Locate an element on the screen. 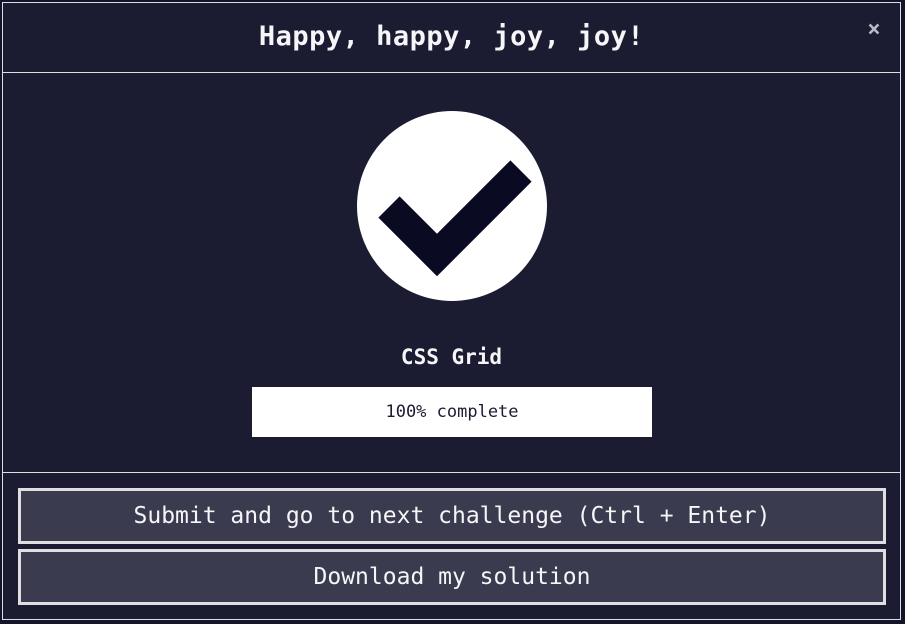 The width and height of the screenshot is (905, 624). progress-bar: 100% complete is located at coordinates (452, 412).